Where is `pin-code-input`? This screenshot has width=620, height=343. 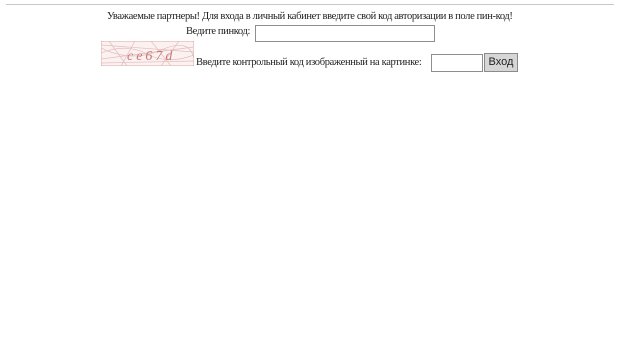 pin-code-input is located at coordinates (345, 33).